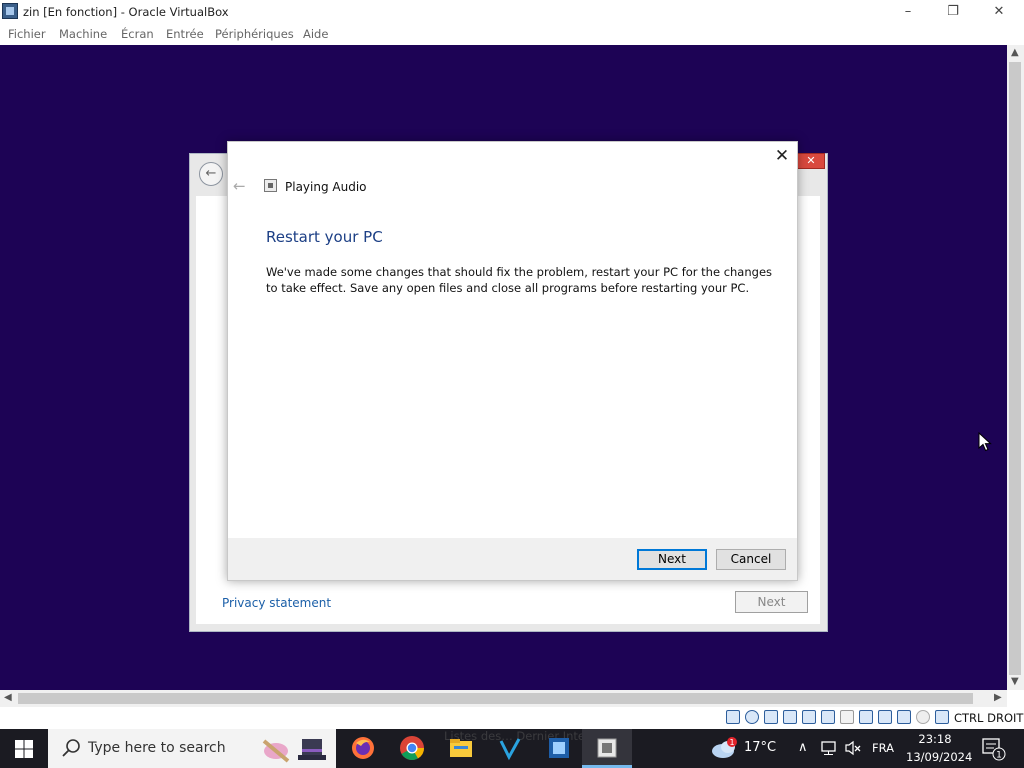 Image resolution: width=1024 pixels, height=768 pixels. I want to click on menu-entree: Entrée, so click(185, 34).